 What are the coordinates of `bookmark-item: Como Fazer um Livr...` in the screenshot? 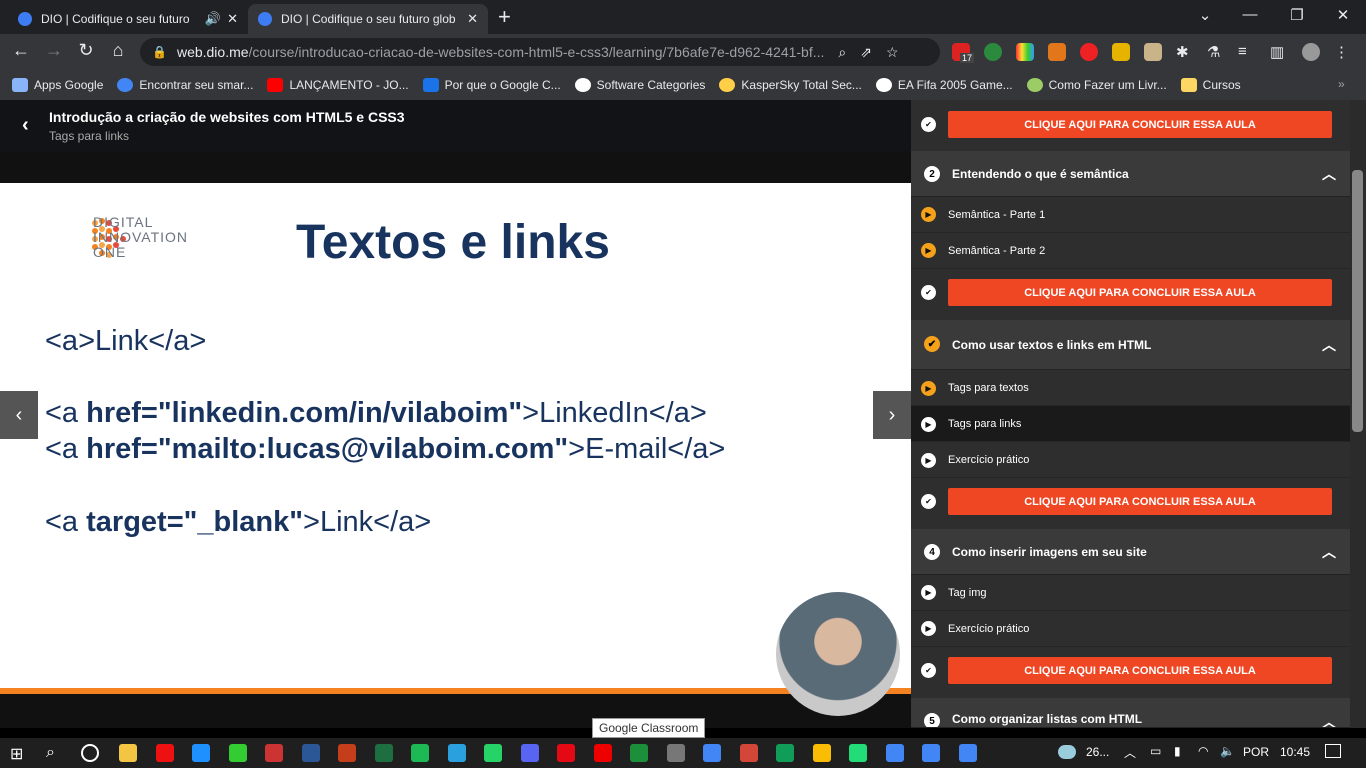 It's located at (1096, 85).